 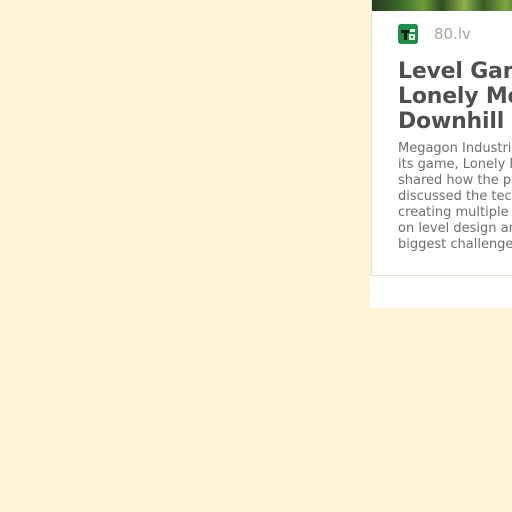 I want to click on article-title-line: Downhill, so click(x=451, y=121).